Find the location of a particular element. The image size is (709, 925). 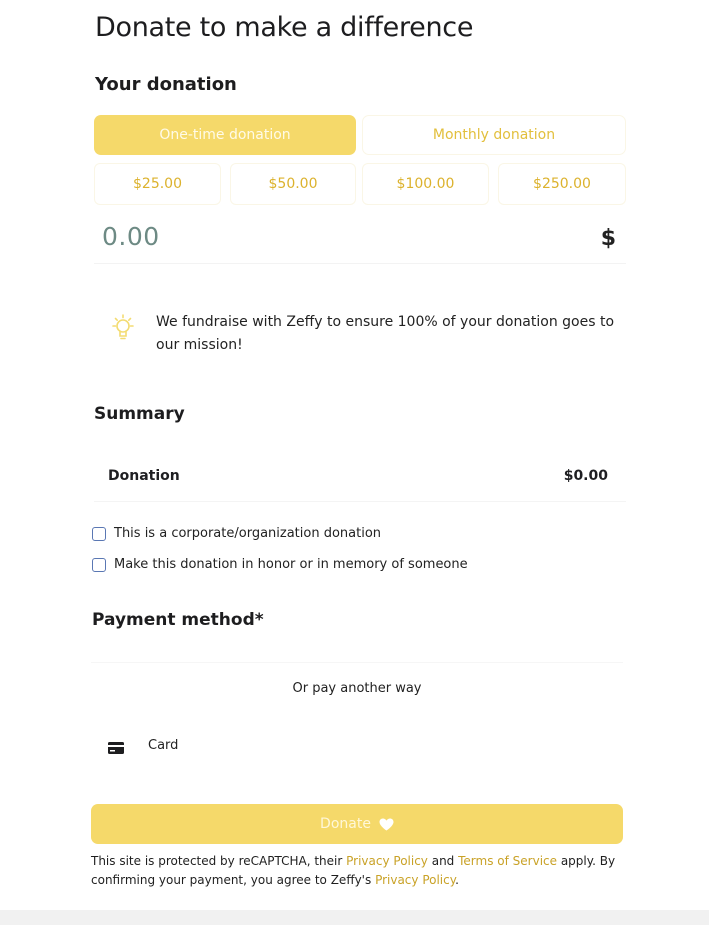

page-title: Donate to make a difference is located at coordinates (284, 27).